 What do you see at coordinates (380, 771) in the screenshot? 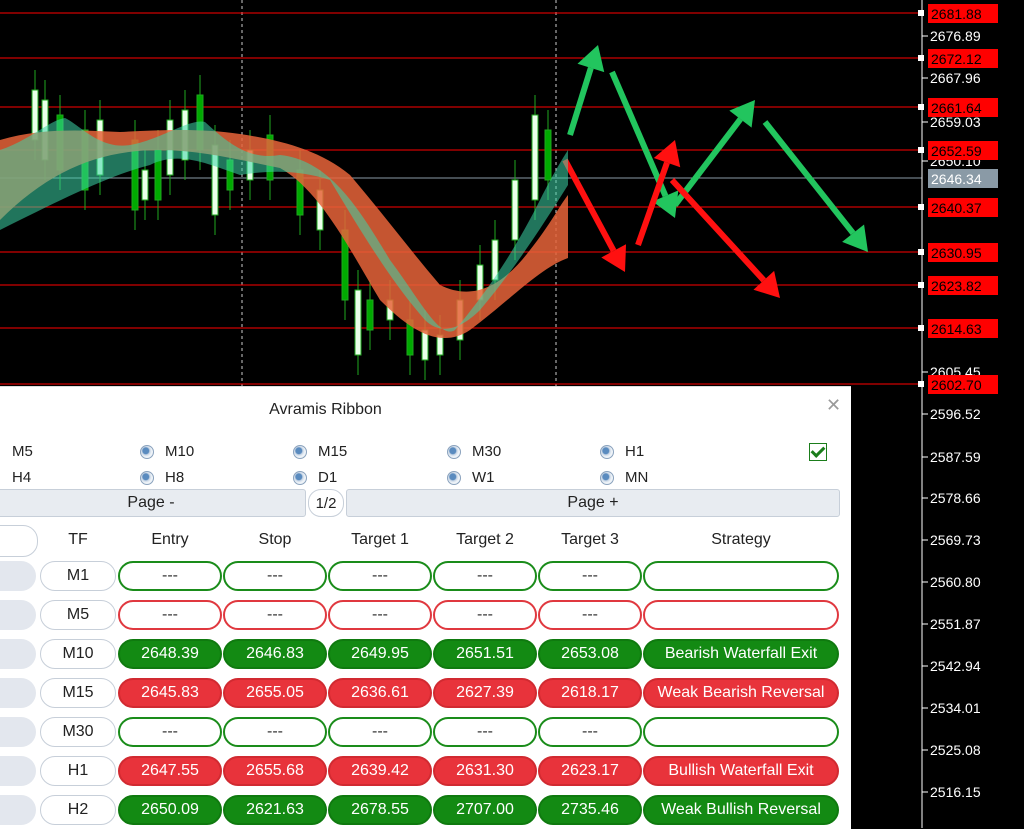
I see `target1-cell: 2639.42` at bounding box center [380, 771].